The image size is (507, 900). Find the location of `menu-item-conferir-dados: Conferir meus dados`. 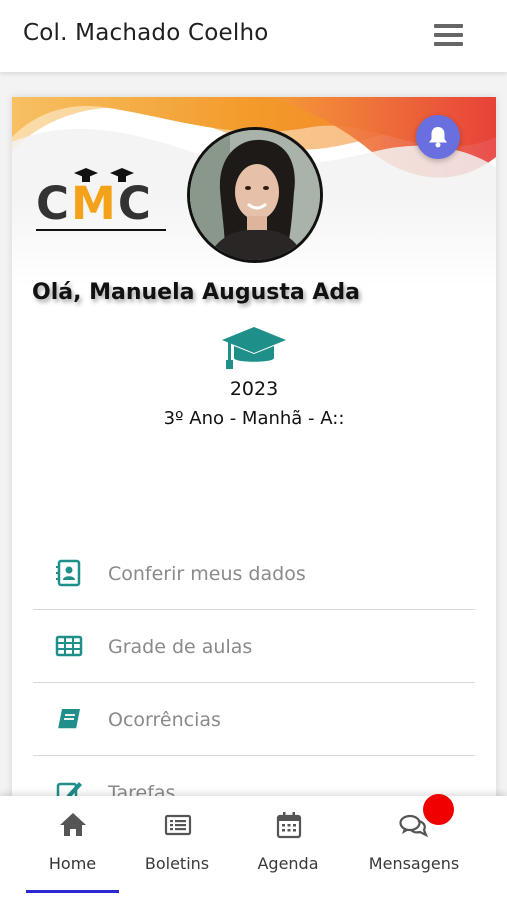

menu-item-conferir-dados: Conferir meus dados is located at coordinates (254, 573).